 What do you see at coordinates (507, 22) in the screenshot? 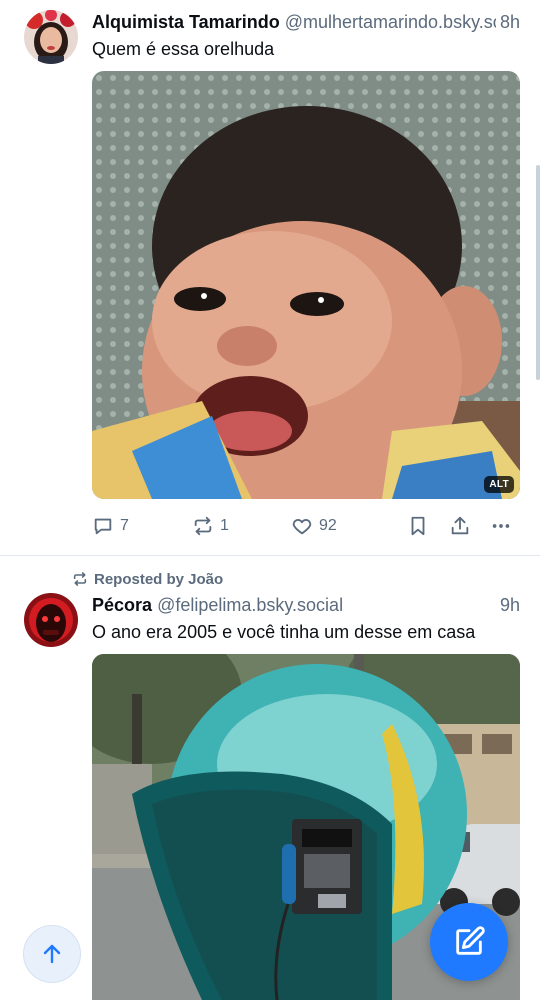
I see `post-time: 8h` at bounding box center [507, 22].